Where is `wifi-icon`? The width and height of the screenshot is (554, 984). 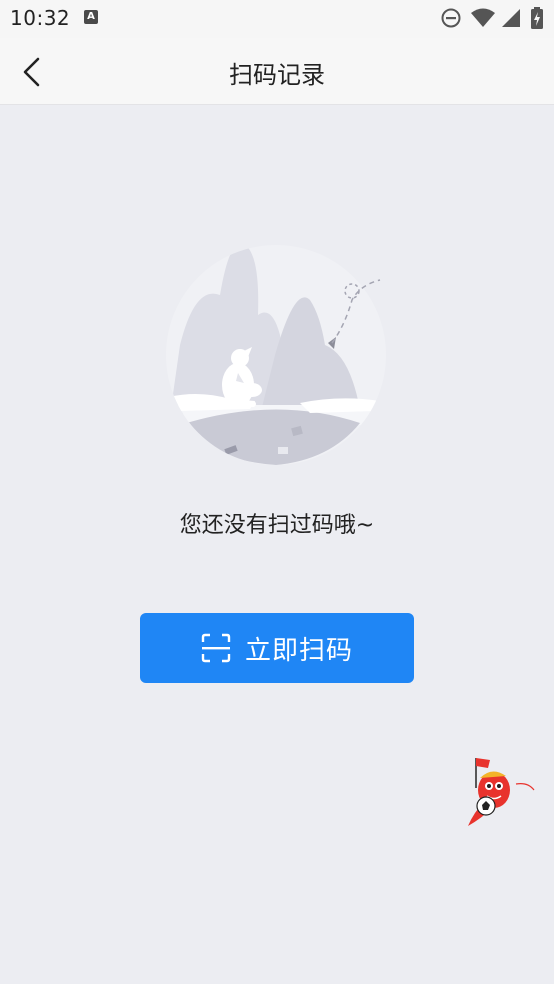 wifi-icon is located at coordinates (483, 17).